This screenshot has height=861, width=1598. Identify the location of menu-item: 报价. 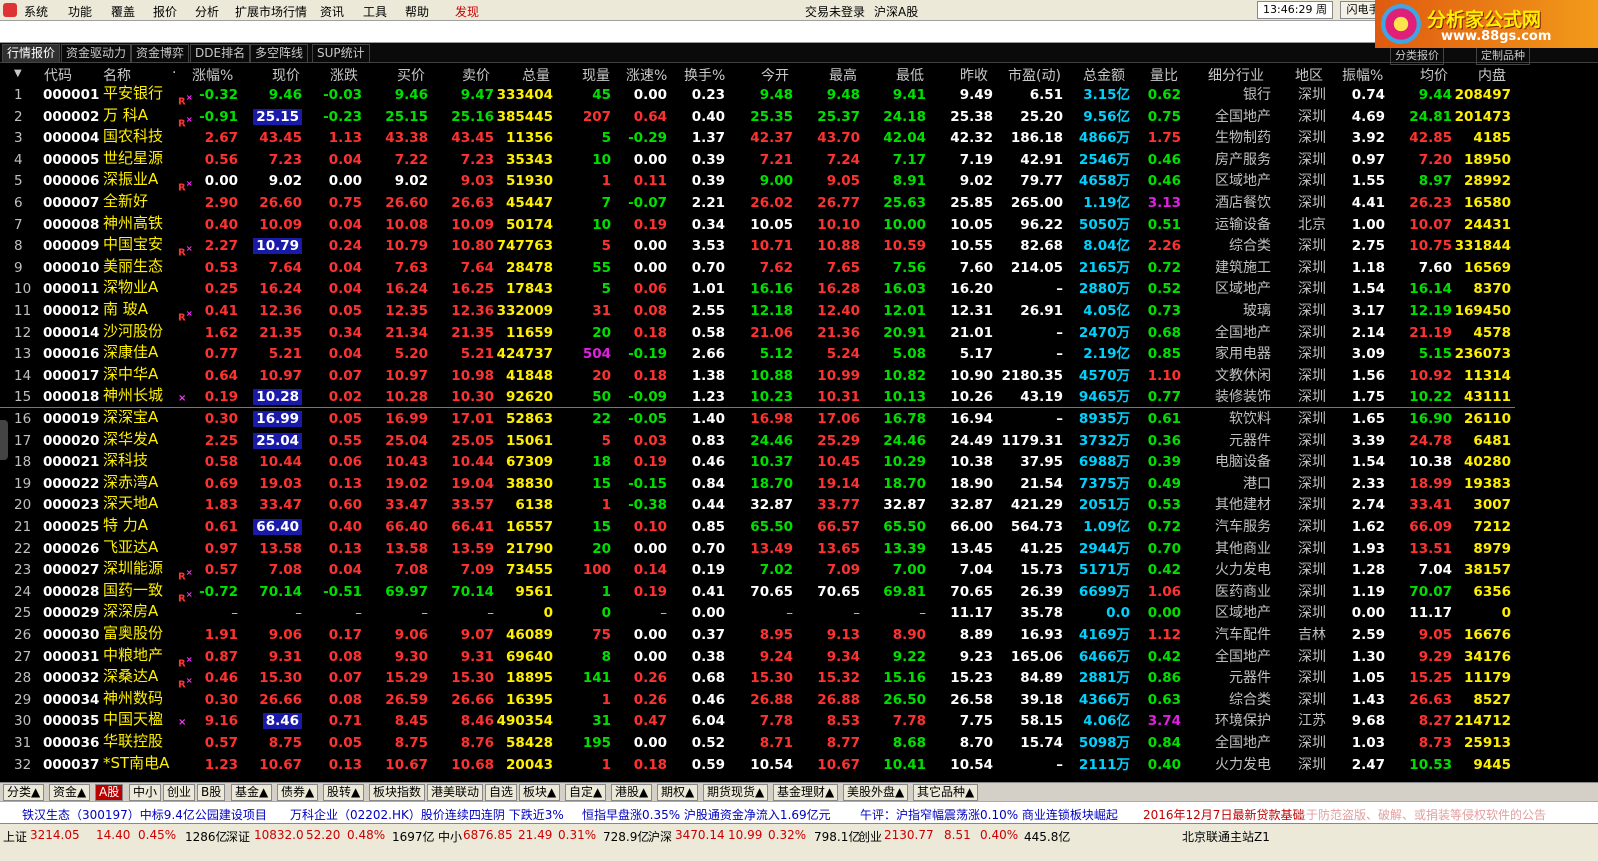
(165, 11).